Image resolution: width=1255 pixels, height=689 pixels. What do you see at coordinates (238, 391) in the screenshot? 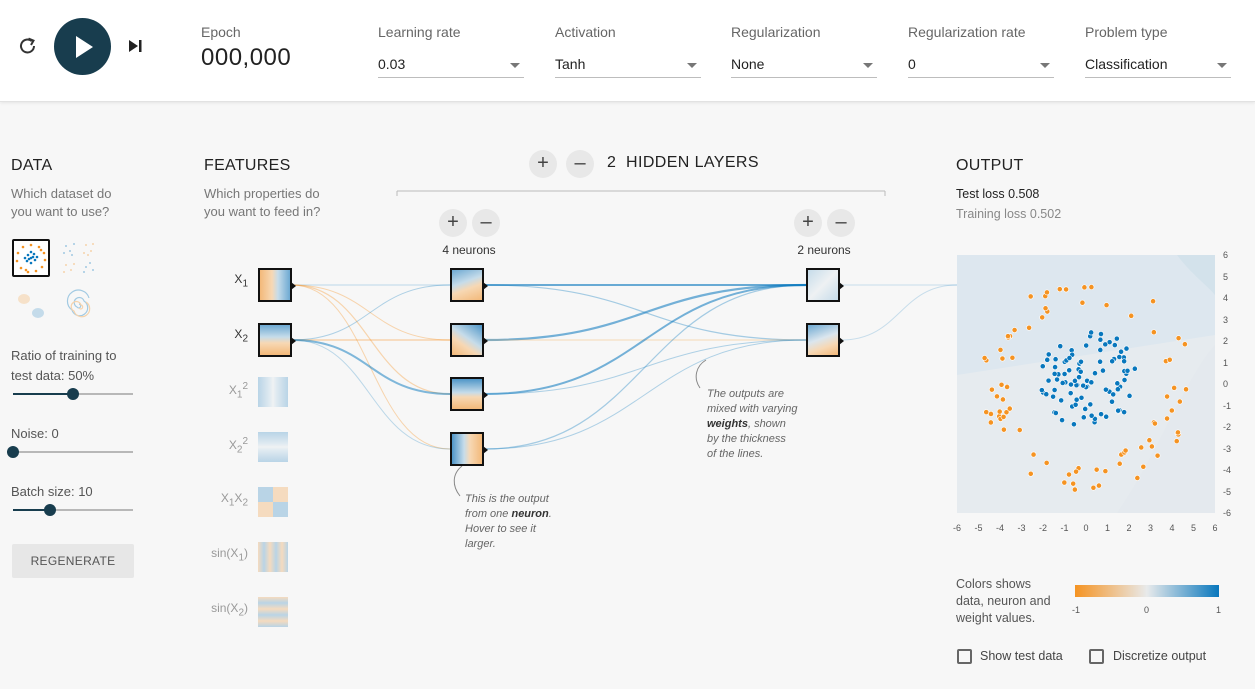
I see `feature-x1-squared-label: X12` at bounding box center [238, 391].